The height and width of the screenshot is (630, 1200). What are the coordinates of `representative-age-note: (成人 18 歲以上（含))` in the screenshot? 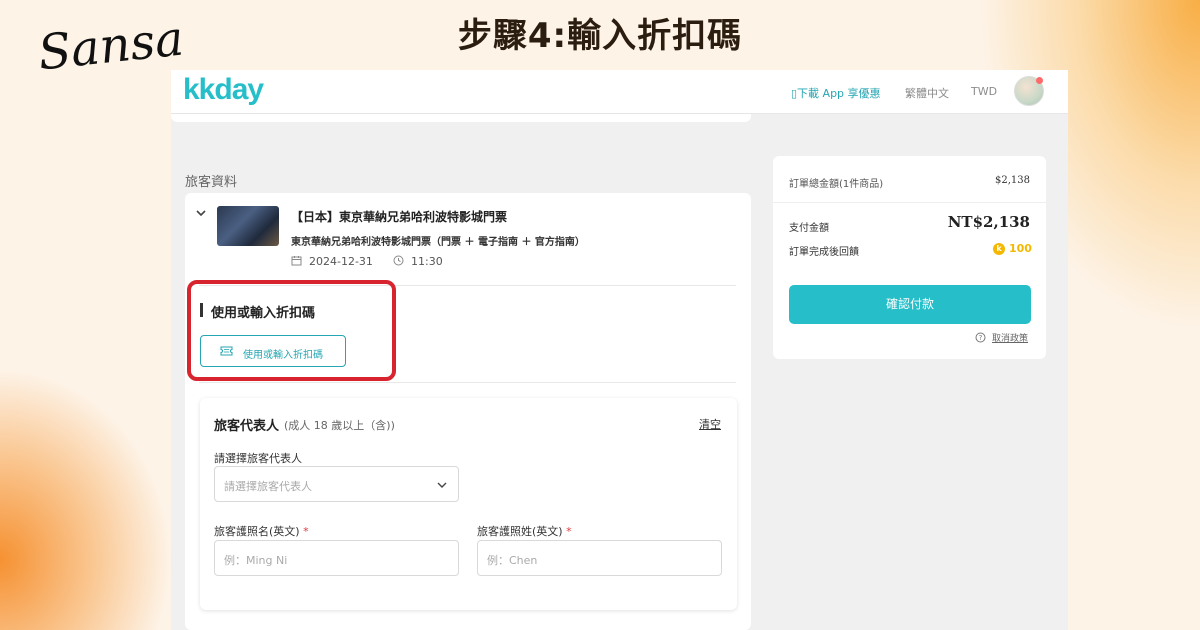 It's located at (339, 425).